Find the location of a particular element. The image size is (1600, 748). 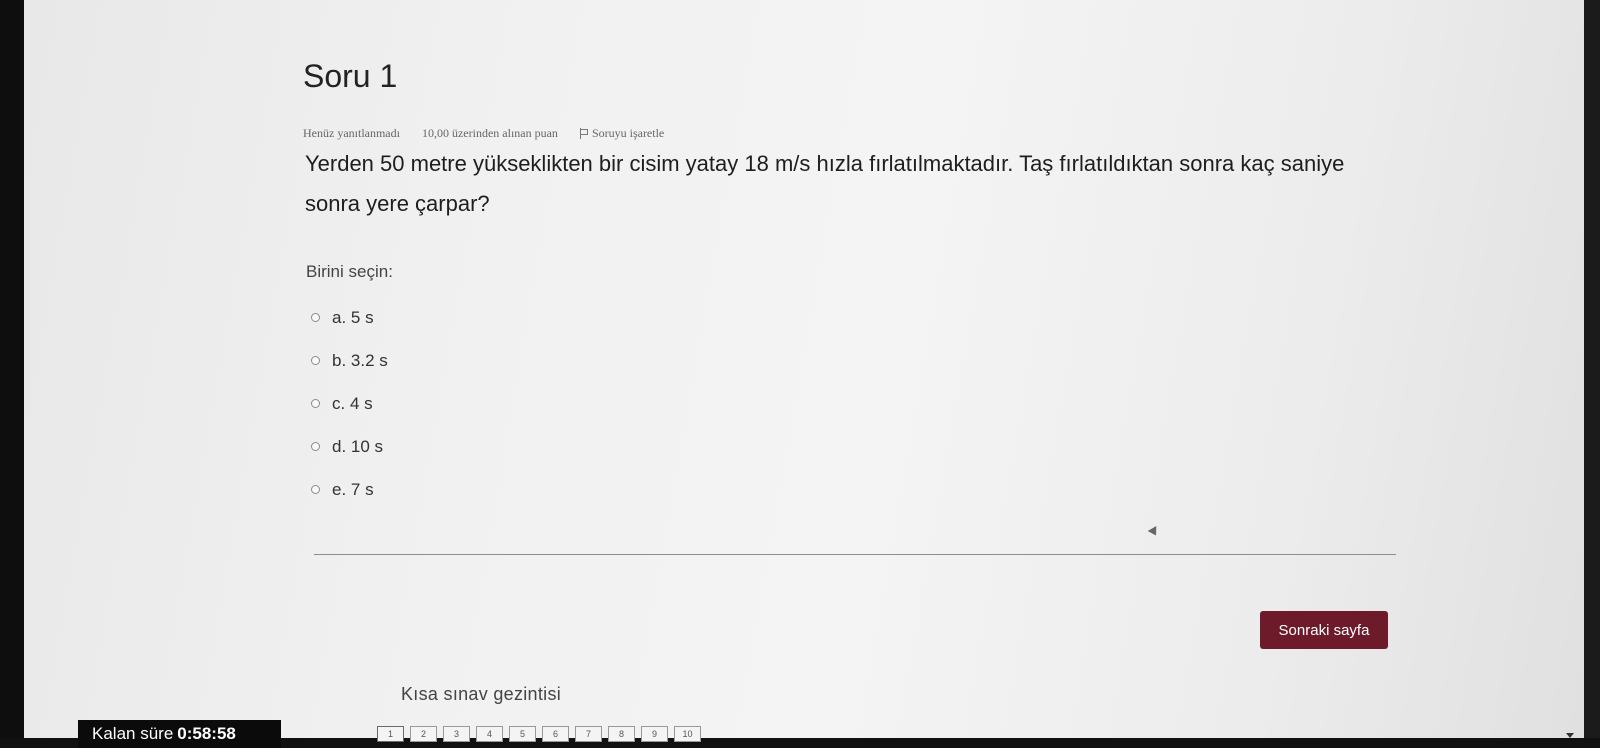

nav-page-button: 7 is located at coordinates (588, 734).